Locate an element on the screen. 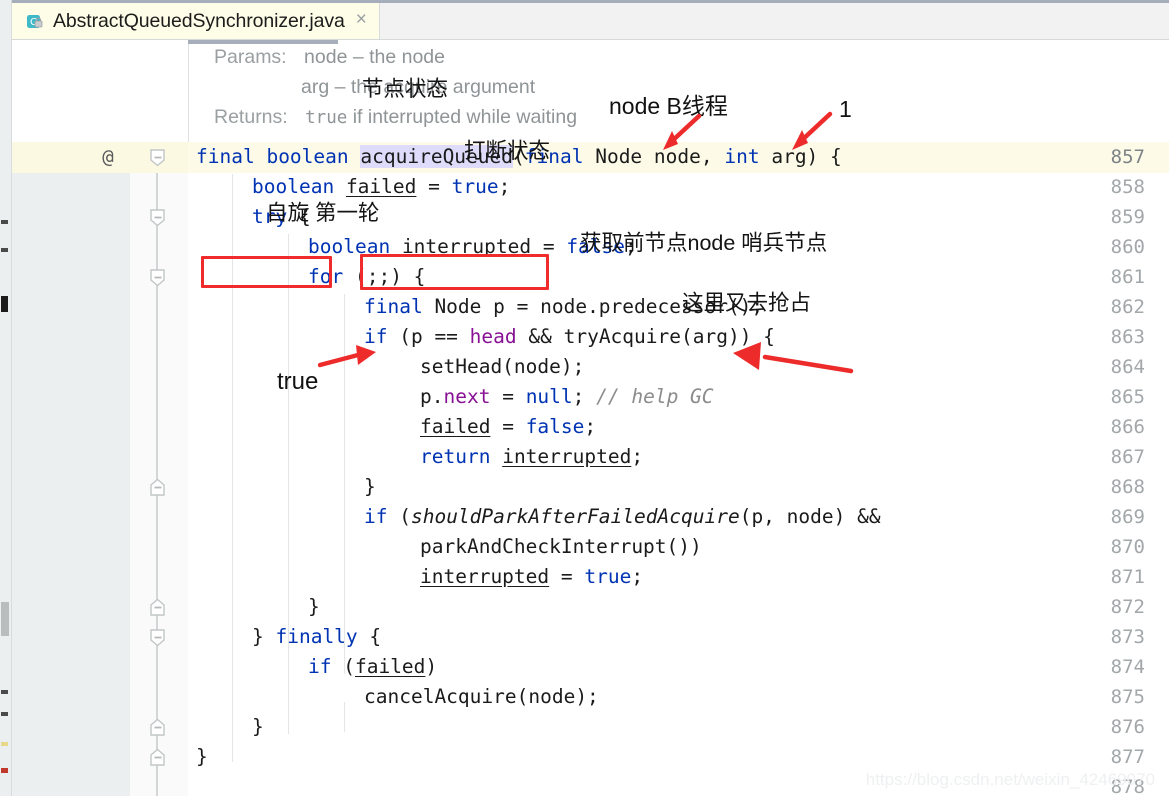  code-token: (p, node) && is located at coordinates (810, 516).